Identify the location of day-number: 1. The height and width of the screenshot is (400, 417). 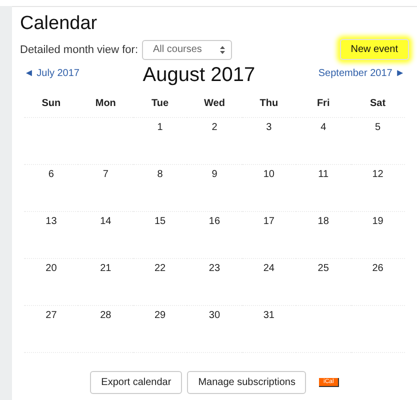
(160, 127).